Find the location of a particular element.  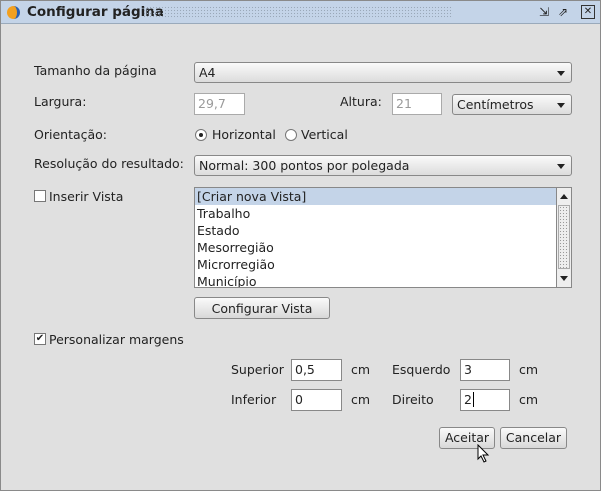

direito-label: Direito is located at coordinates (413, 399).